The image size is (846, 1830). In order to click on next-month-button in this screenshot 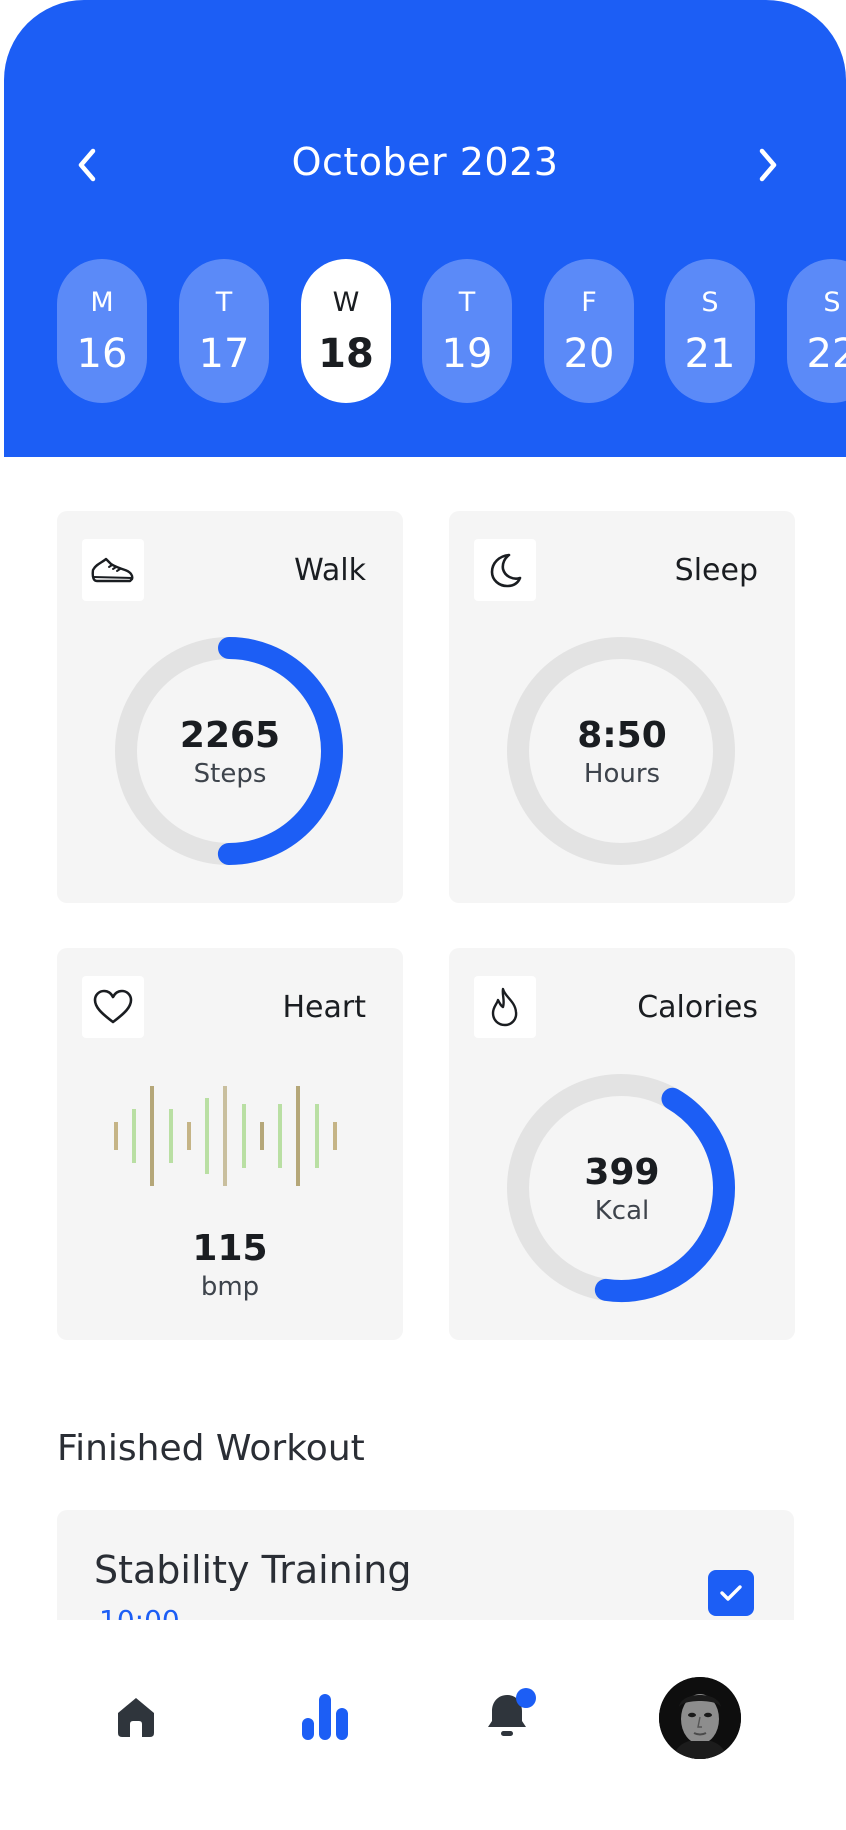, I will do `click(767, 165)`.